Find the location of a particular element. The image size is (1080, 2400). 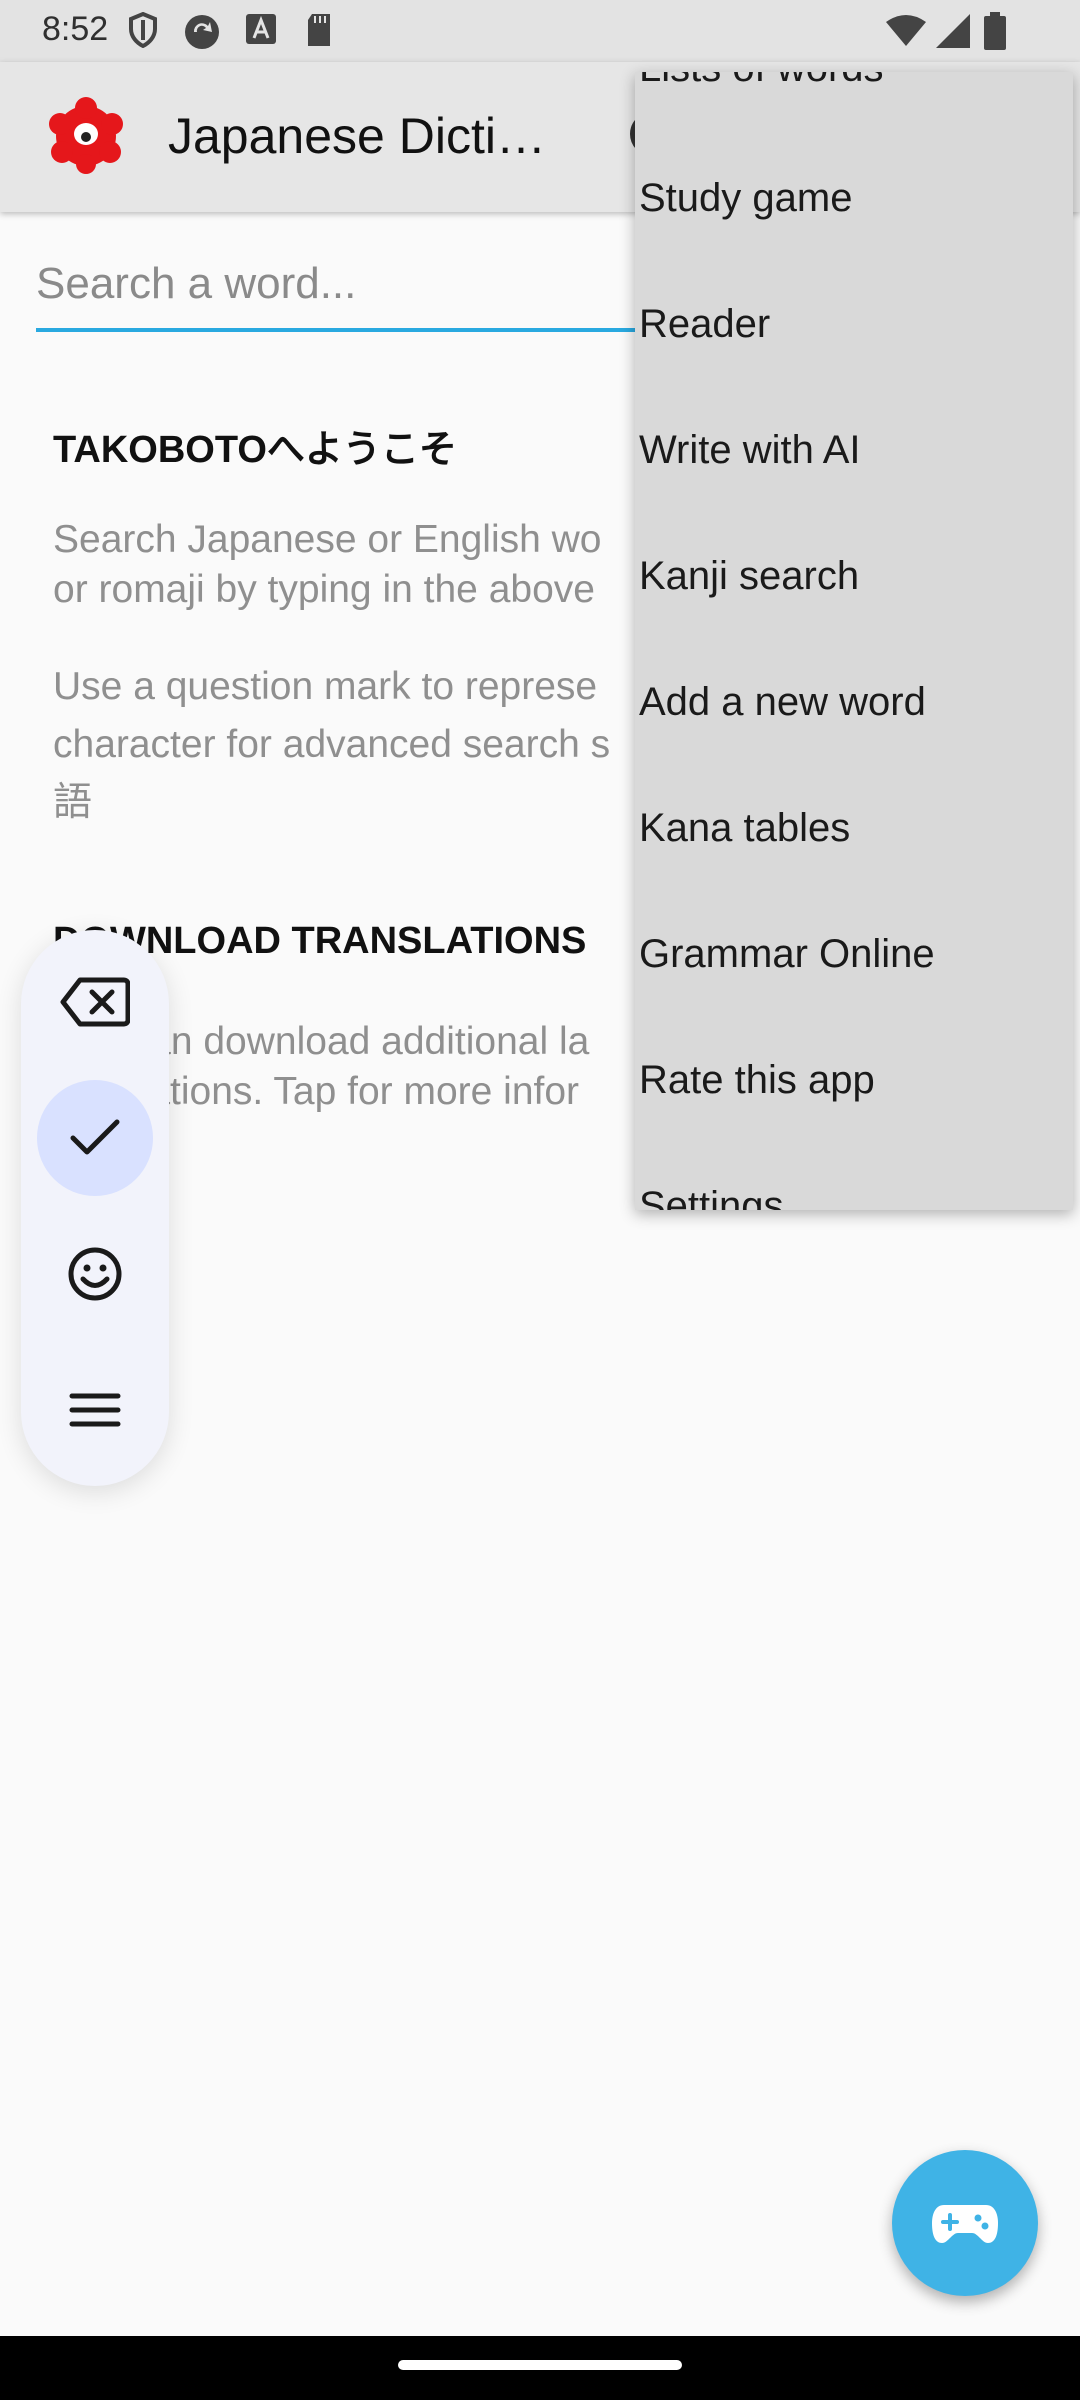

menu-icon is located at coordinates (95, 1410).